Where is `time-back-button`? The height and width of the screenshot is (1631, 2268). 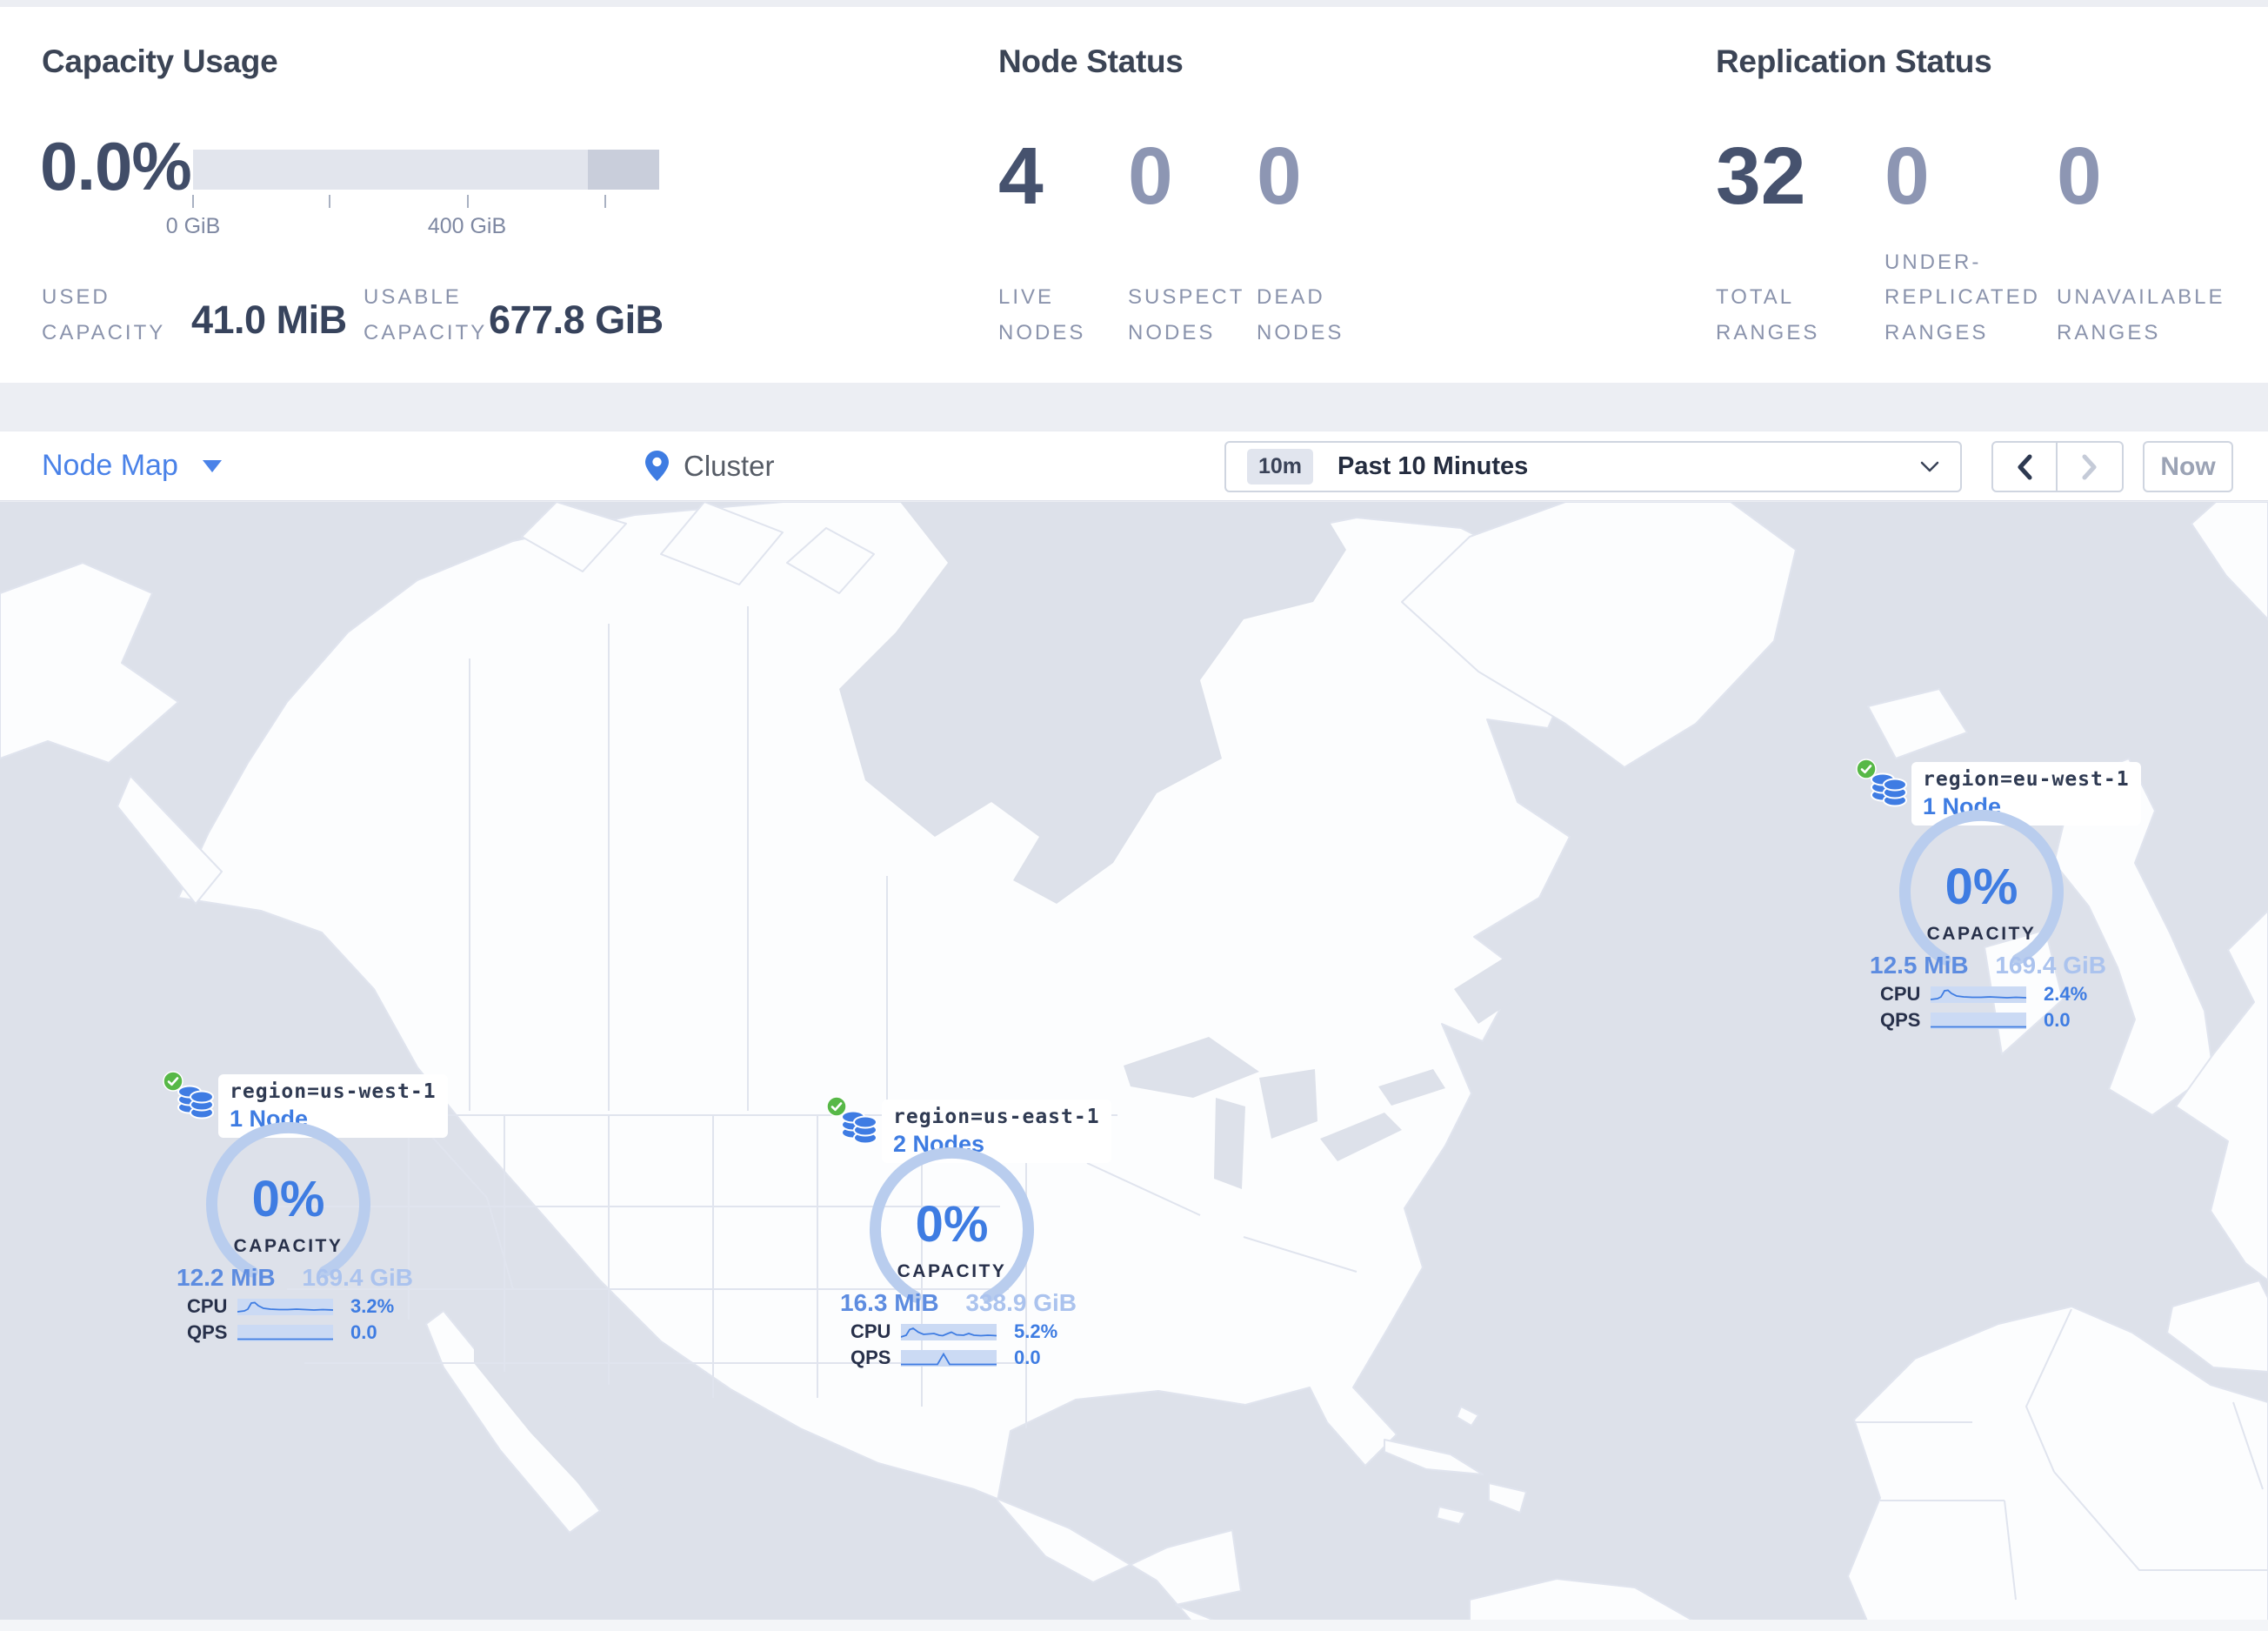 time-back-button is located at coordinates (2025, 467).